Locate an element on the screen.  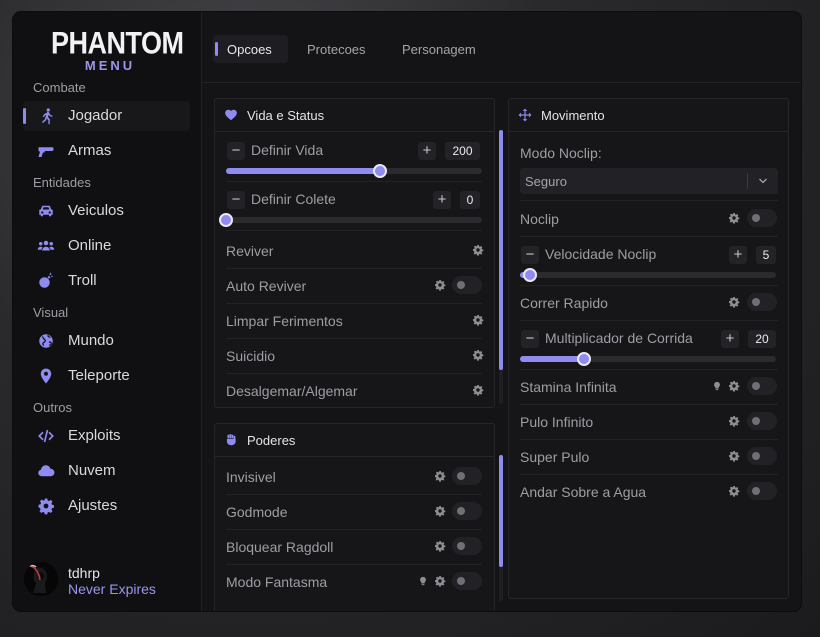
option-andar-sobre-agua: Andar Sobre a Agua is located at coordinates (649, 491).